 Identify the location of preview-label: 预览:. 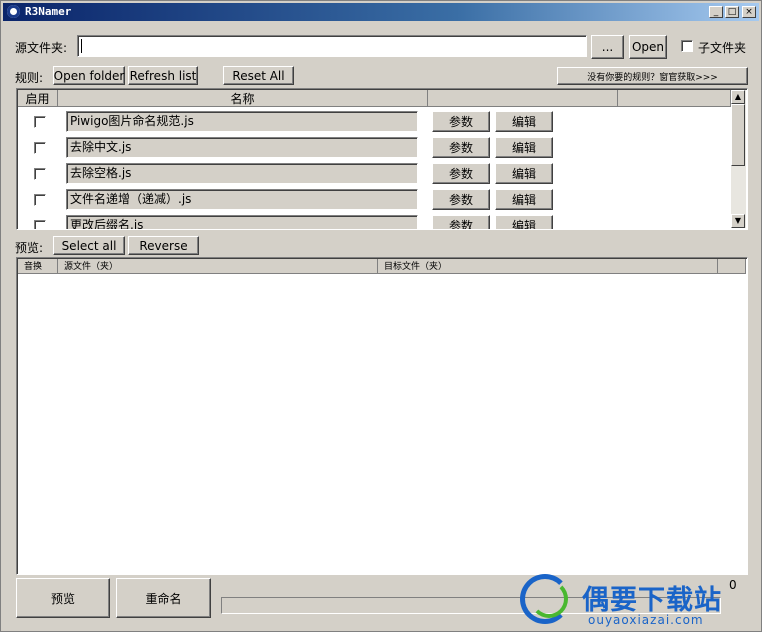
(29, 248).